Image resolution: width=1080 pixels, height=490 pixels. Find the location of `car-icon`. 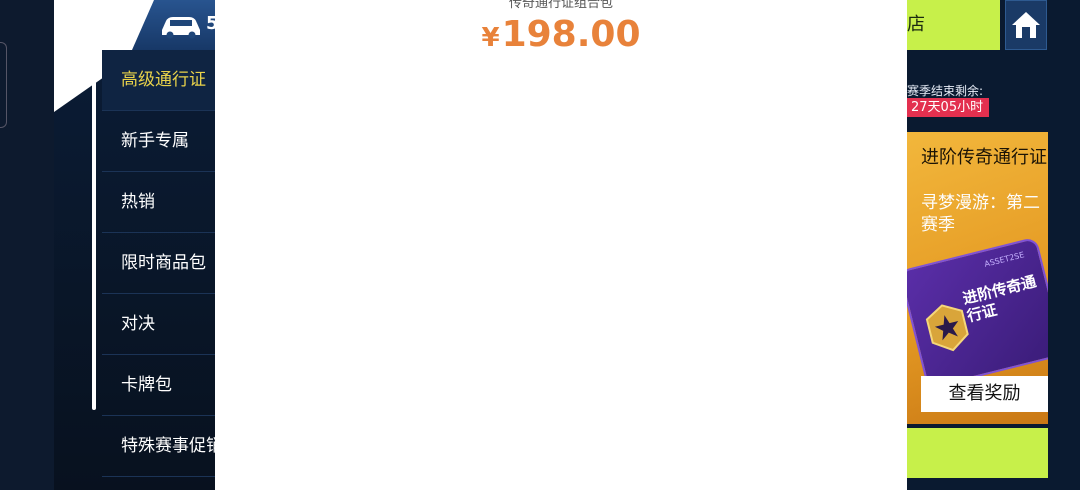

car-icon is located at coordinates (181, 28).